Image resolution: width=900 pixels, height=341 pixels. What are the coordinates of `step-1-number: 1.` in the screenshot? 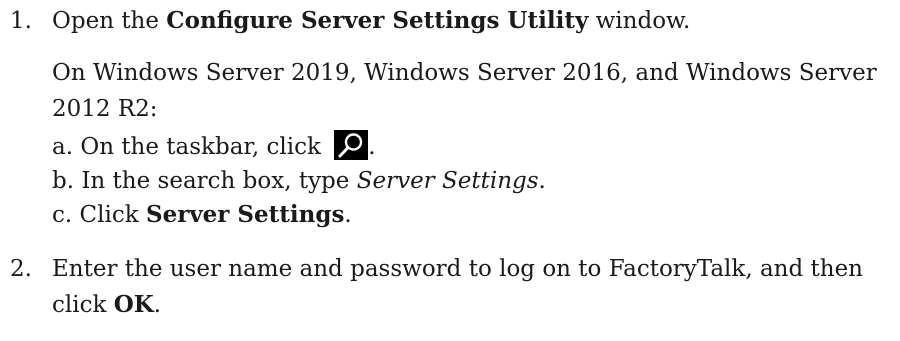 It's located at (21, 21).